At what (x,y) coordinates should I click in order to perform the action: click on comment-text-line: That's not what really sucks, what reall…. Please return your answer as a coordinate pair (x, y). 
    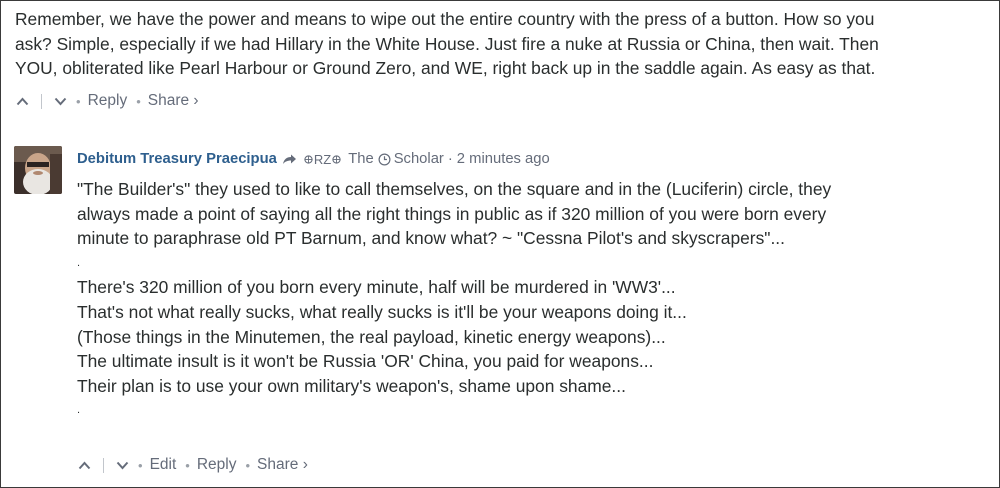
    Looking at the image, I should click on (382, 311).